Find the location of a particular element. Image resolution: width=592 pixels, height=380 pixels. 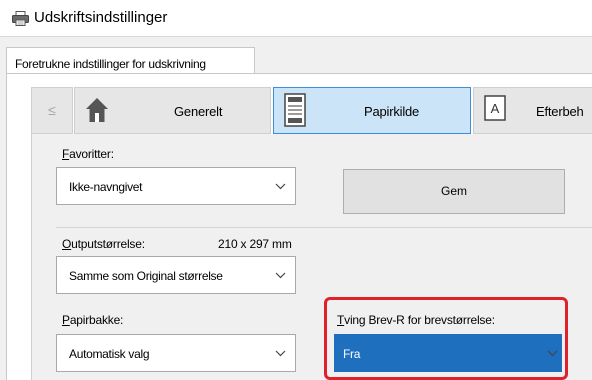

paper-tray-icon is located at coordinates (295, 110).